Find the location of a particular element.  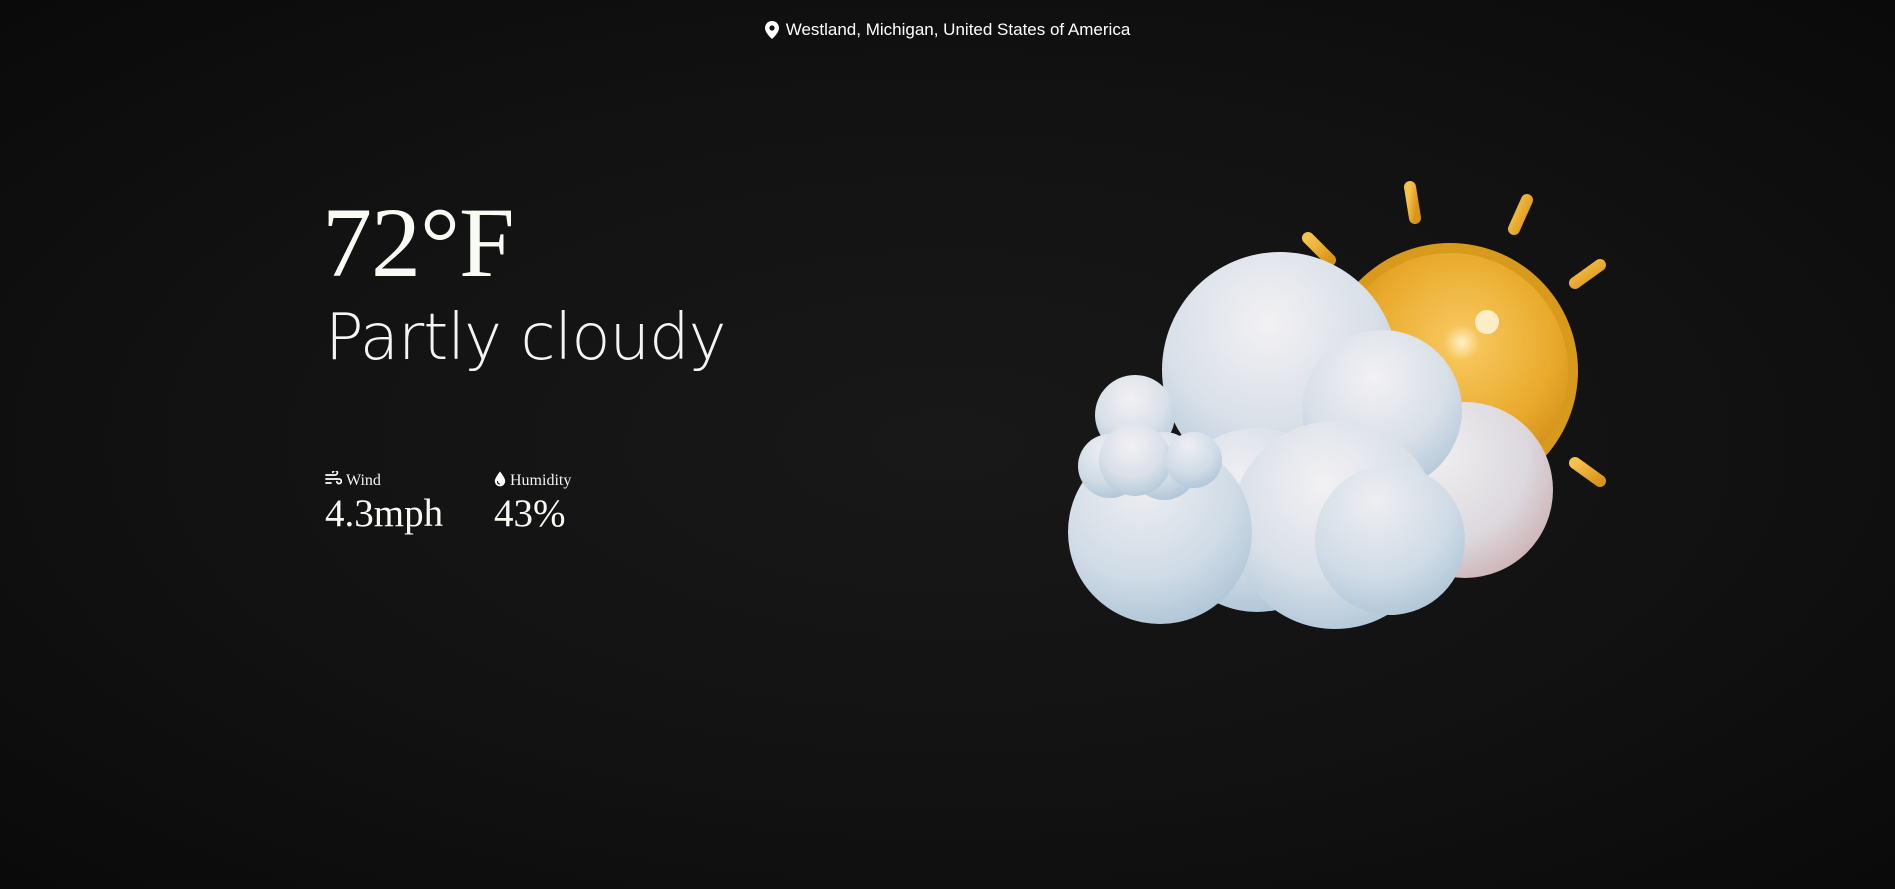

wind-label: Wind is located at coordinates (363, 480).